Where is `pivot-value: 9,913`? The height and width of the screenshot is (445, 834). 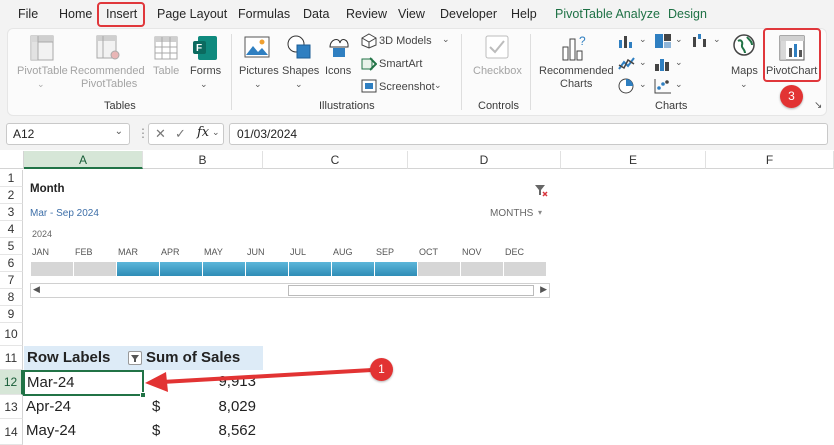 pivot-value: 9,913 is located at coordinates (237, 381).